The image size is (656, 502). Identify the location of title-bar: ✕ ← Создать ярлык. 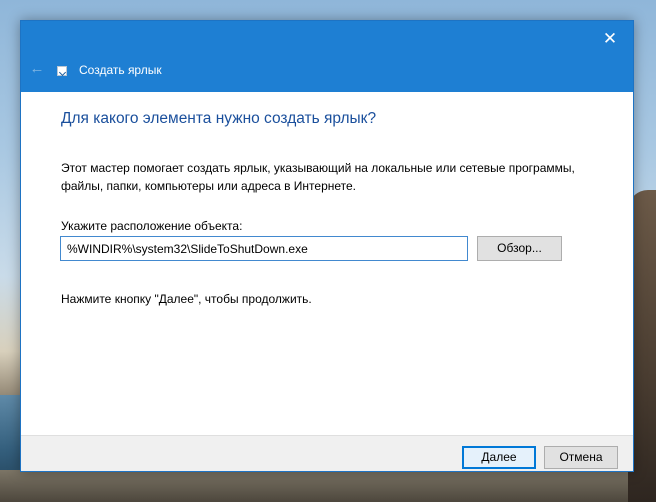
(327, 56).